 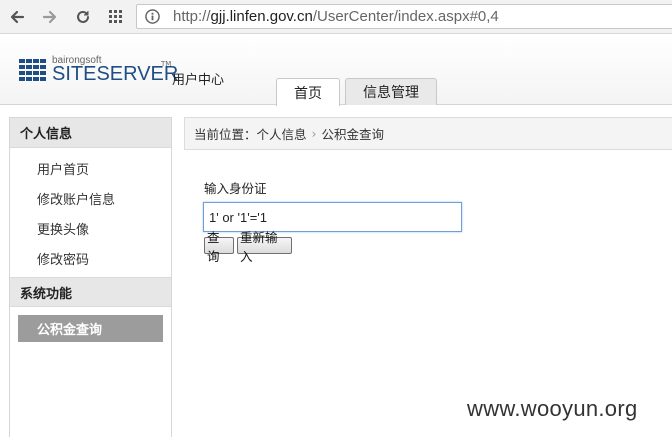 I want to click on sidebar-personal-list: 用户首页 修改账户信息 更换头像 修改密码, so click(x=90, y=212).